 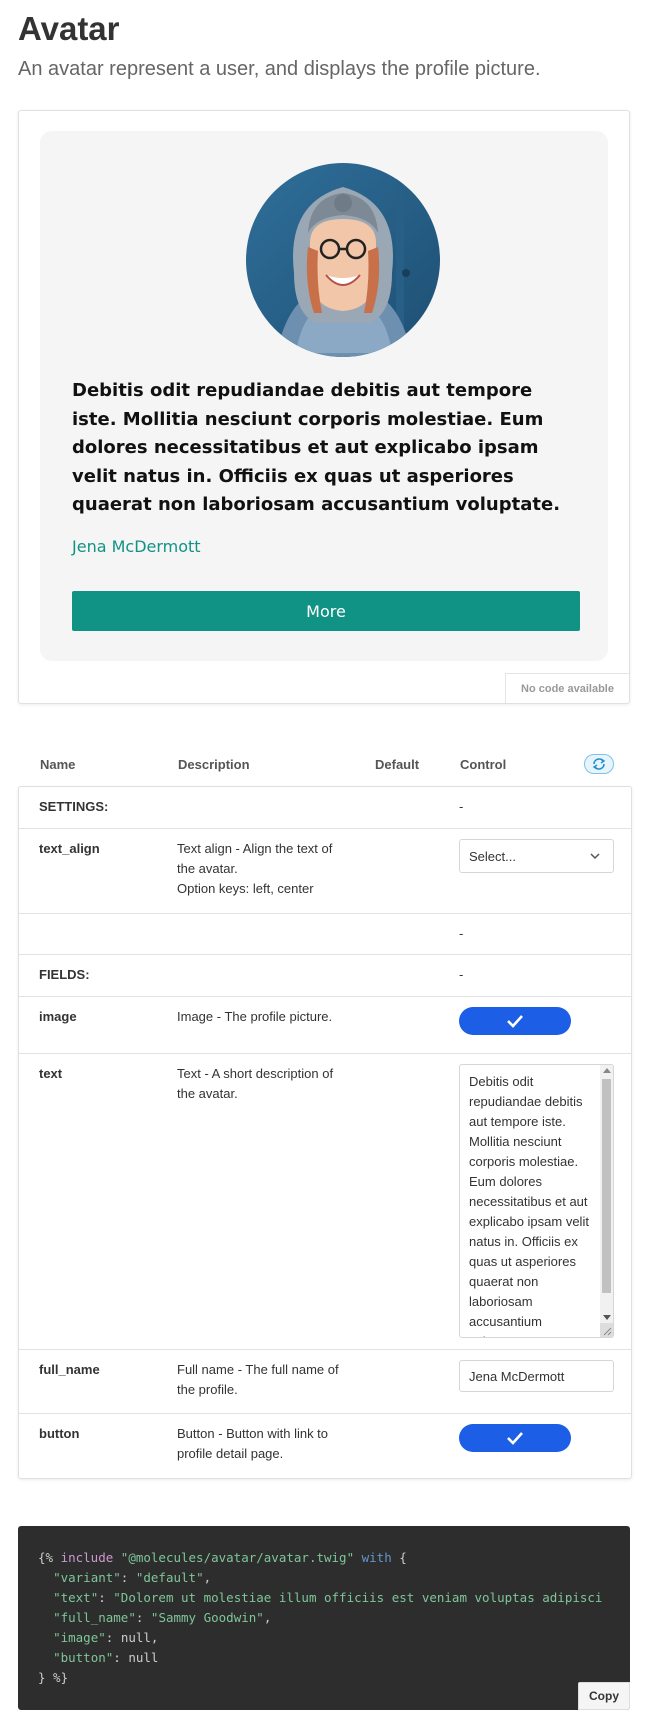 I want to click on row-name: button, so click(x=59, y=1433).